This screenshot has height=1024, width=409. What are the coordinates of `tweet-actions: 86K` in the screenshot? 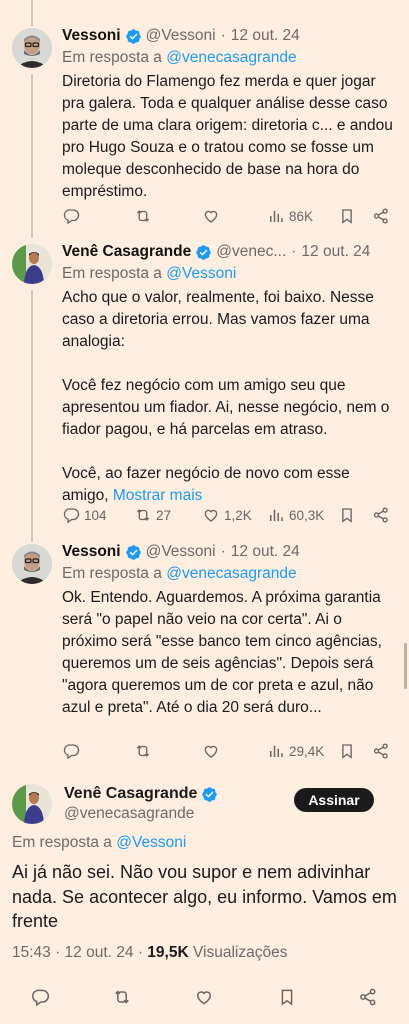 It's located at (228, 216).